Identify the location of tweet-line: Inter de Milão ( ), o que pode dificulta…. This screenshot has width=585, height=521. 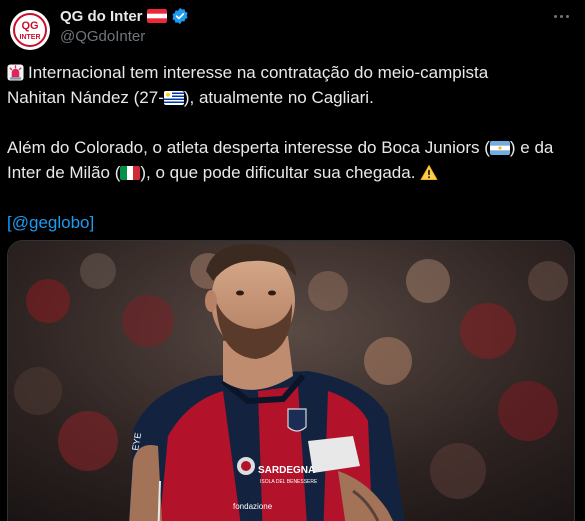
(292, 172).